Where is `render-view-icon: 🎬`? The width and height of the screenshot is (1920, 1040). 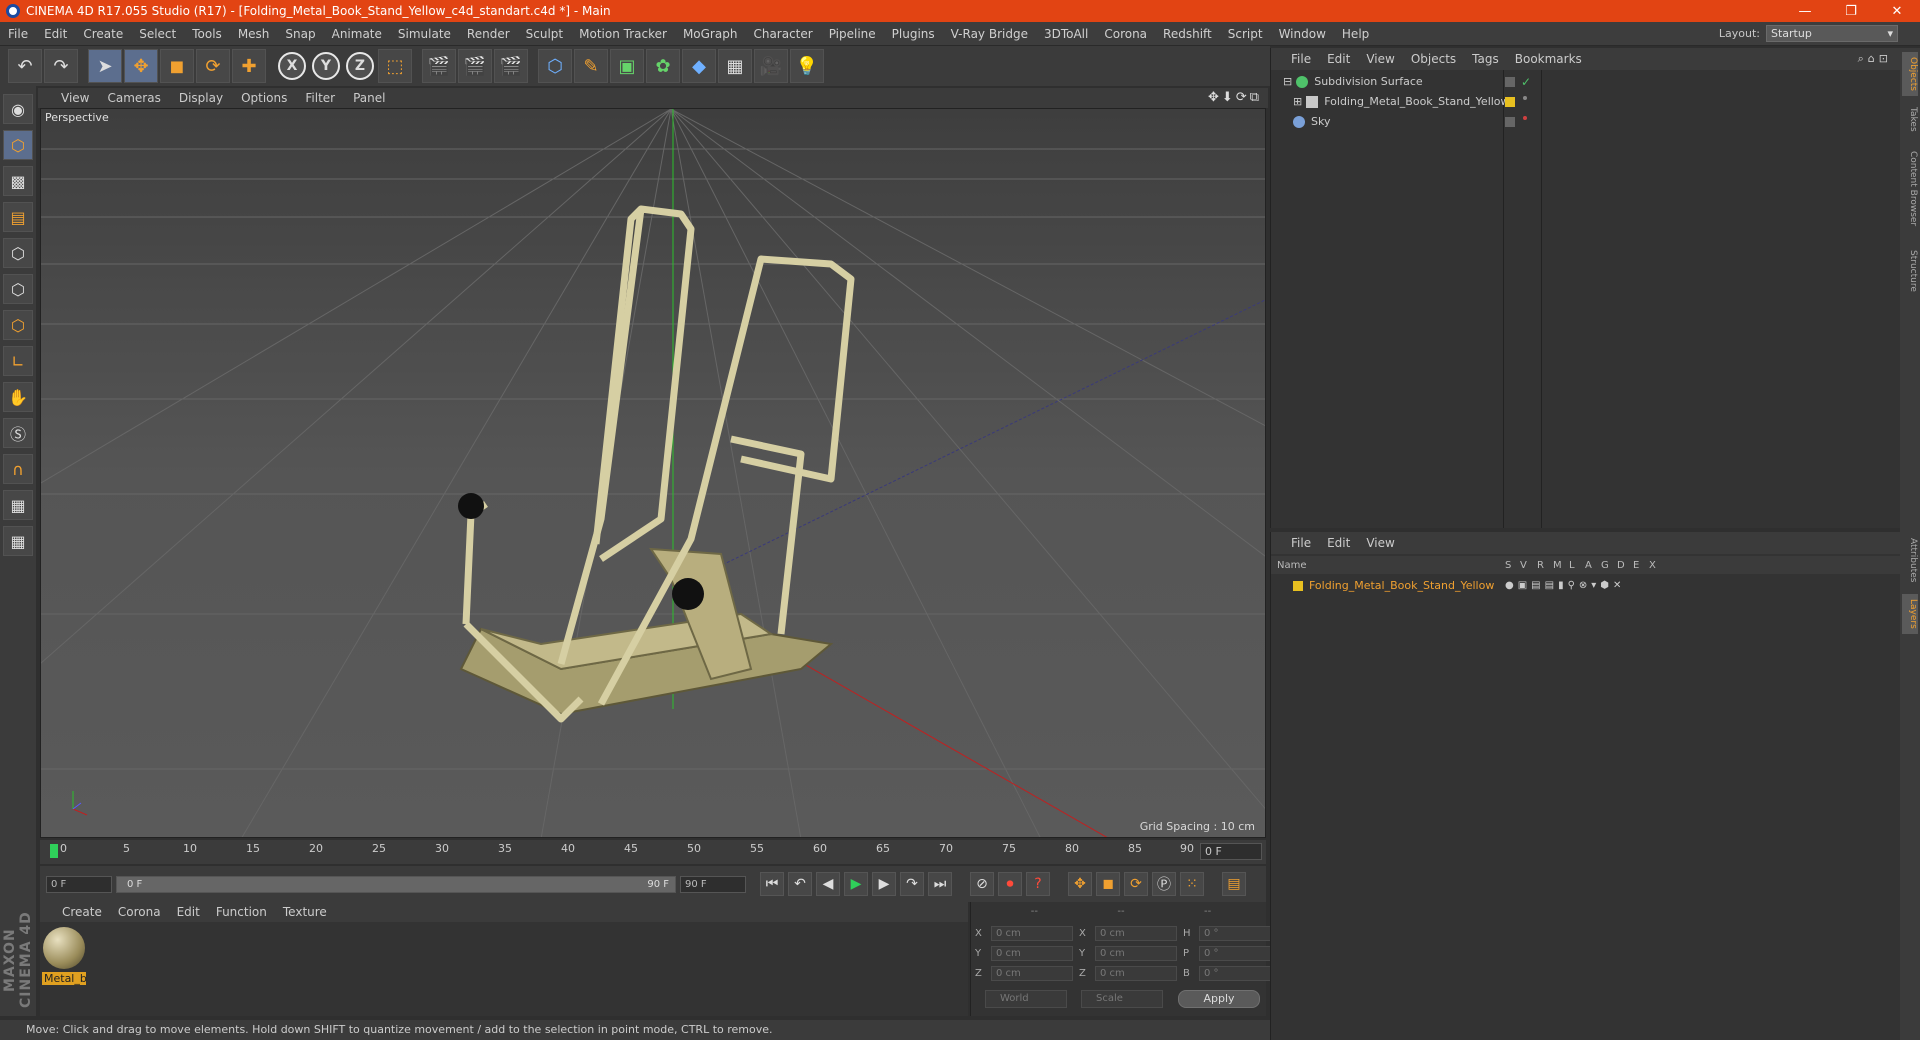 render-view-icon: 🎬 is located at coordinates (439, 66).